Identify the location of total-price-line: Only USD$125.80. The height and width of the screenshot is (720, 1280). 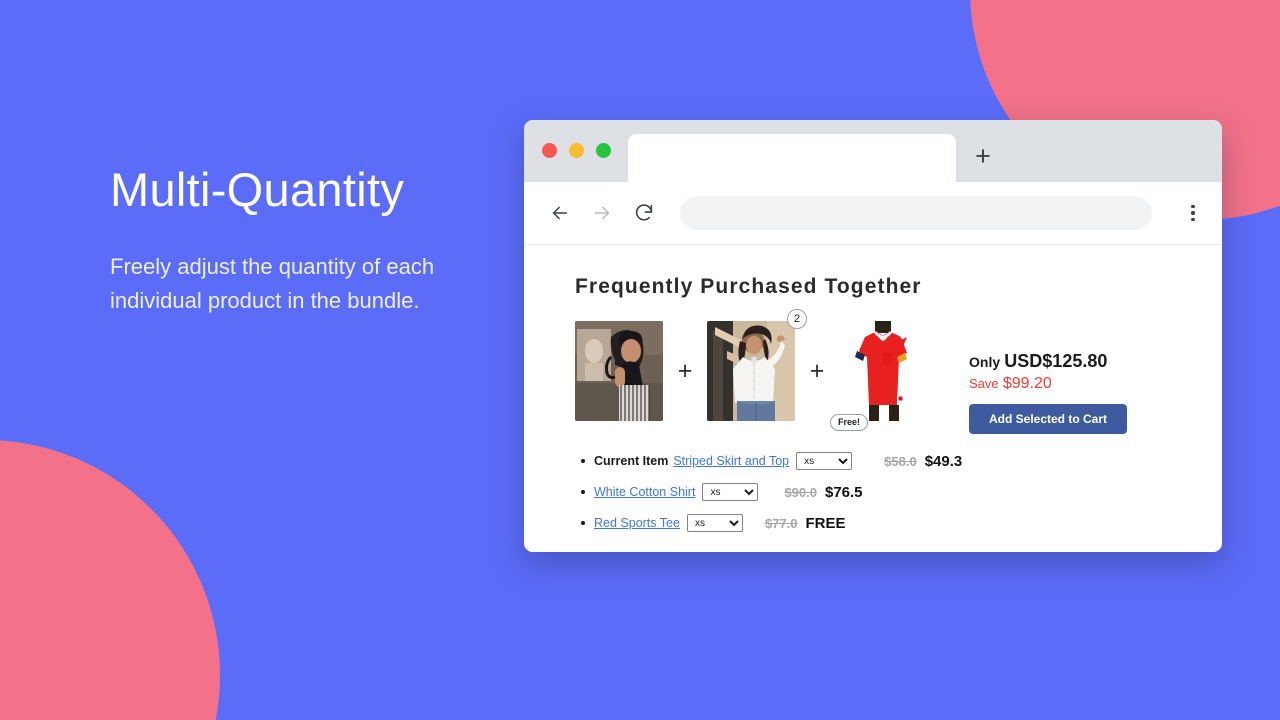
(1048, 361).